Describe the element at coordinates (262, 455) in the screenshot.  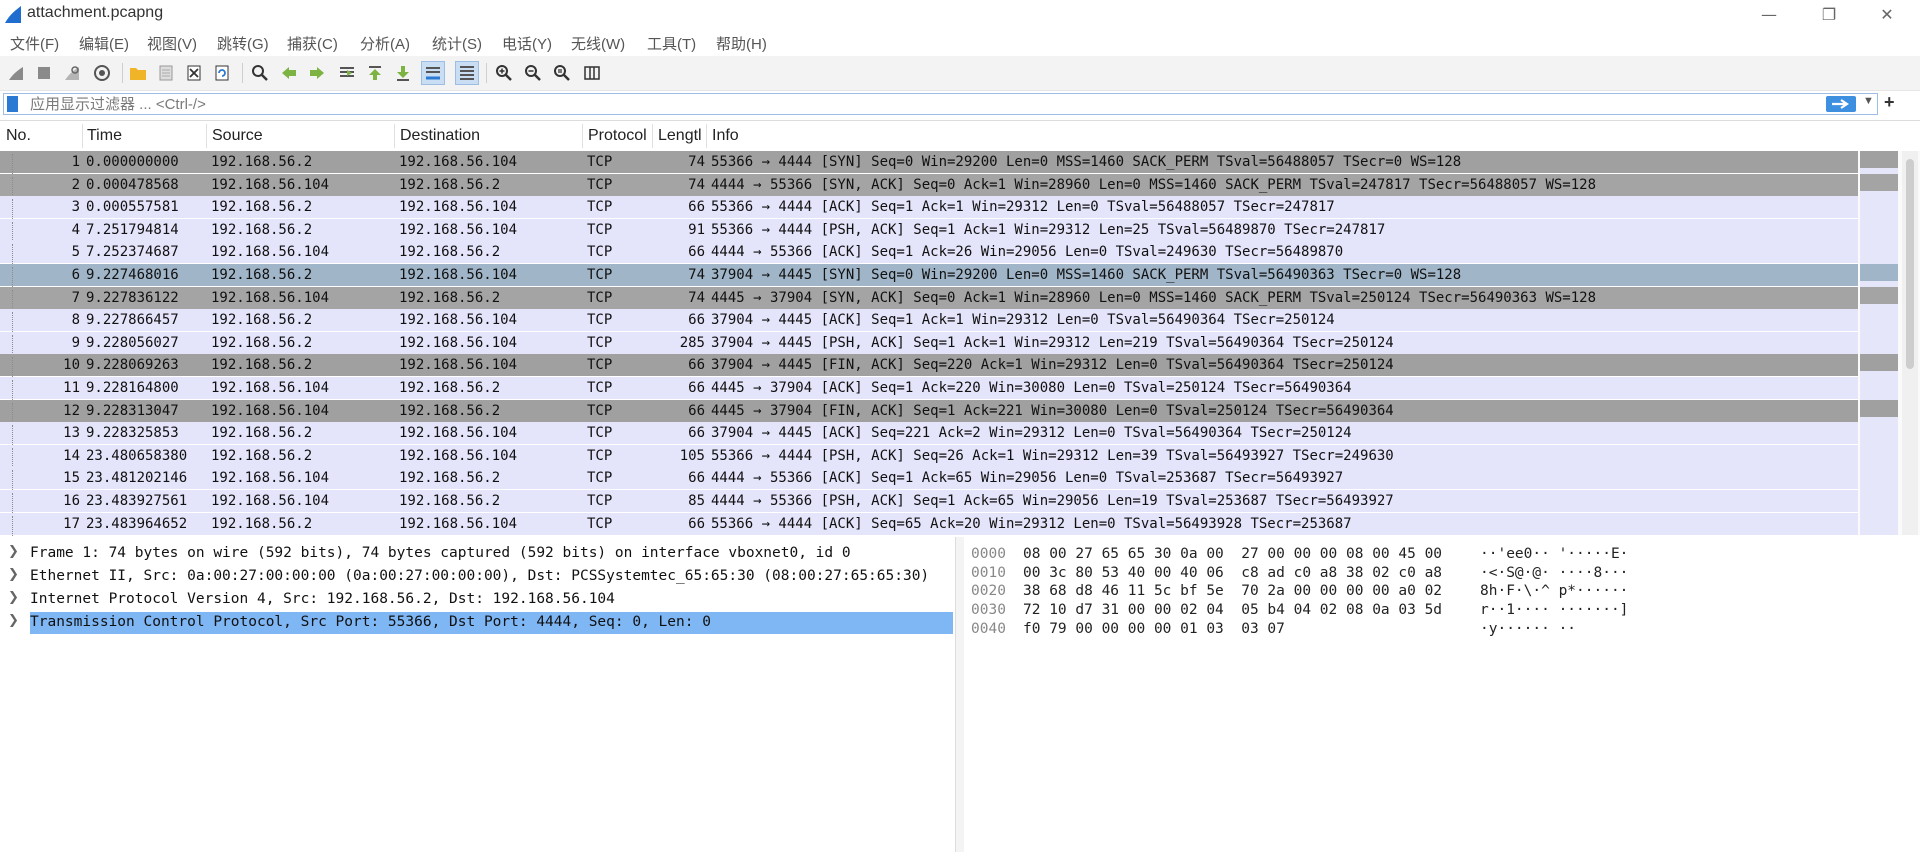
I see `packet-source: 192.168.56.2` at that location.